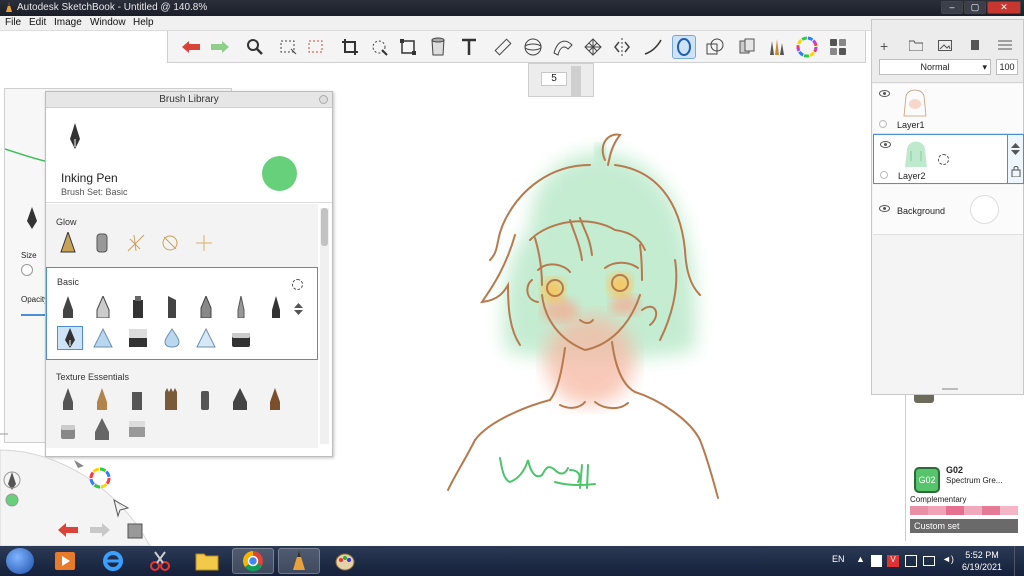  Describe the element at coordinates (172, 307) in the screenshot. I see `chisel-brush-icon` at that location.